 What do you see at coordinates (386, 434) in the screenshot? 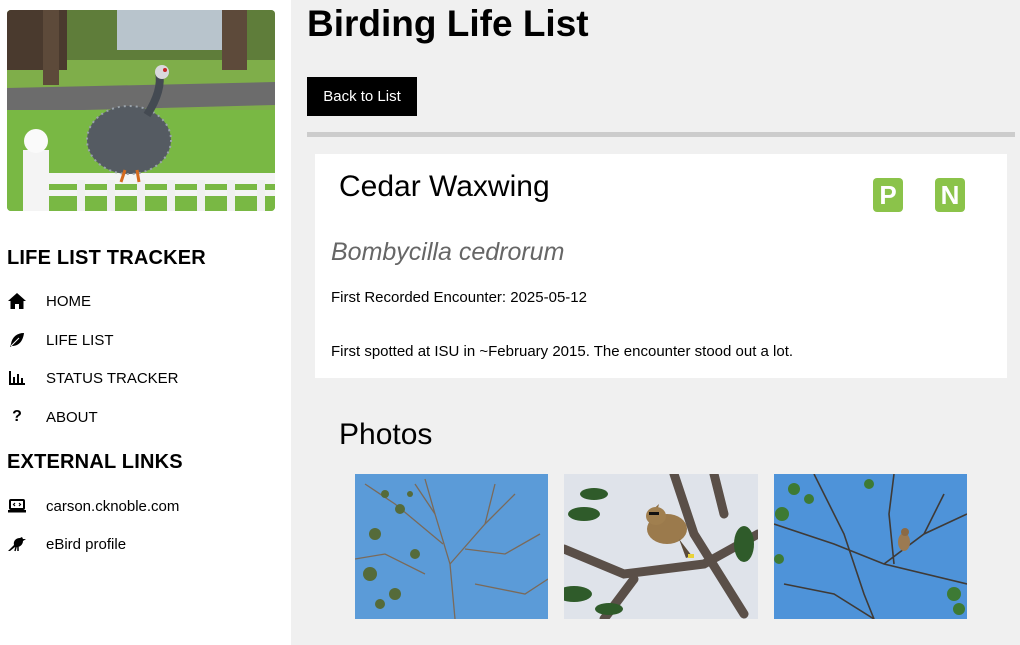
I see `photos-heading: Photos` at bounding box center [386, 434].